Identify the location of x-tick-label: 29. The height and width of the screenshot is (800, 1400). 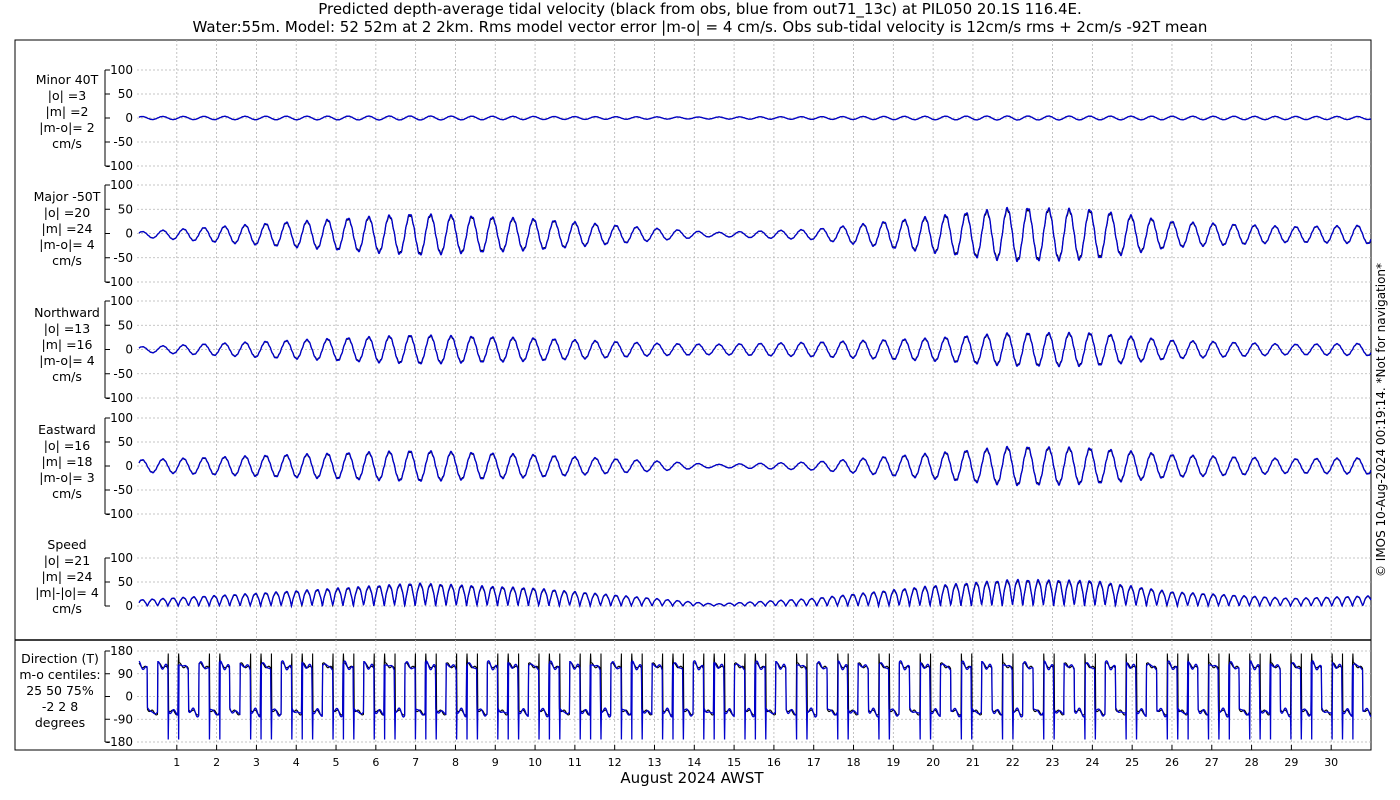
(1291, 762).